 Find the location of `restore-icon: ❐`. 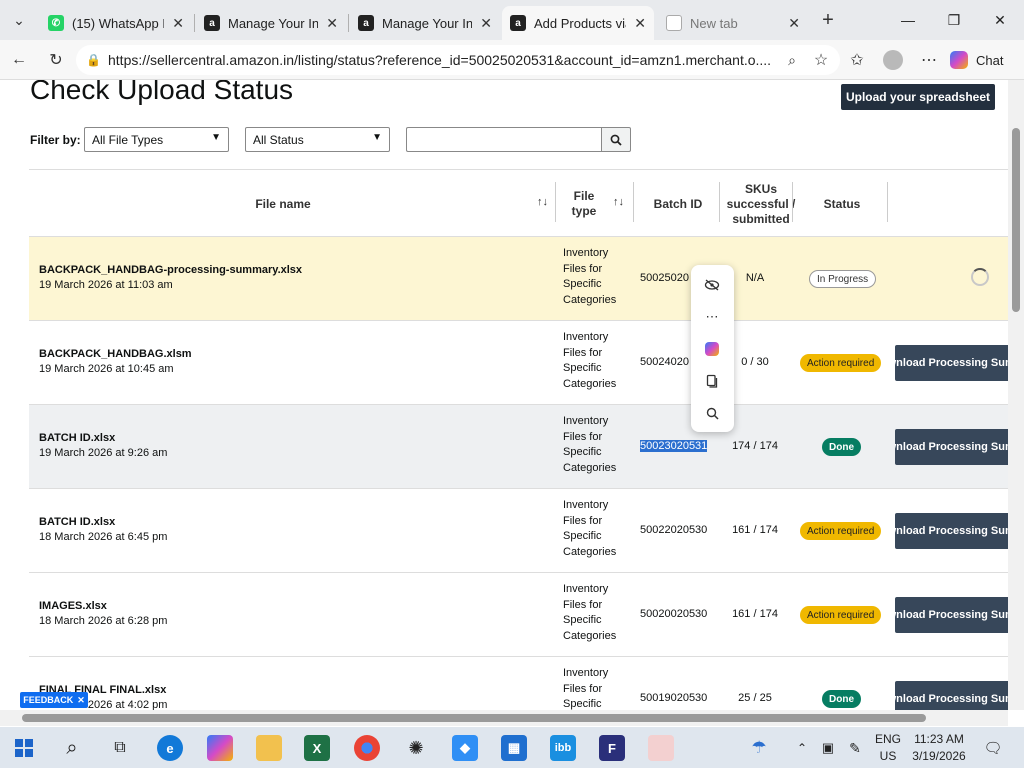

restore-icon: ❐ is located at coordinates (954, 20).